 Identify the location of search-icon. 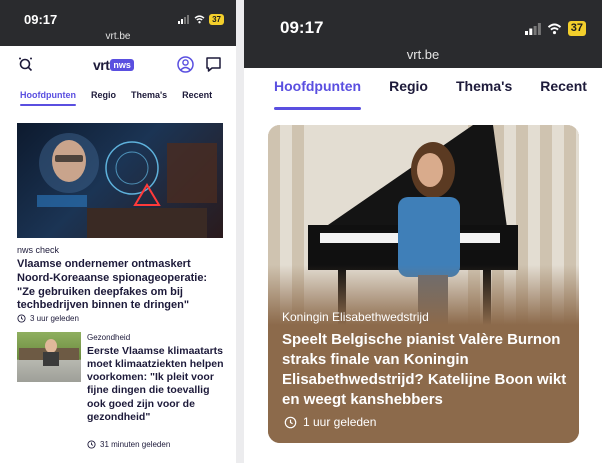
(25, 67).